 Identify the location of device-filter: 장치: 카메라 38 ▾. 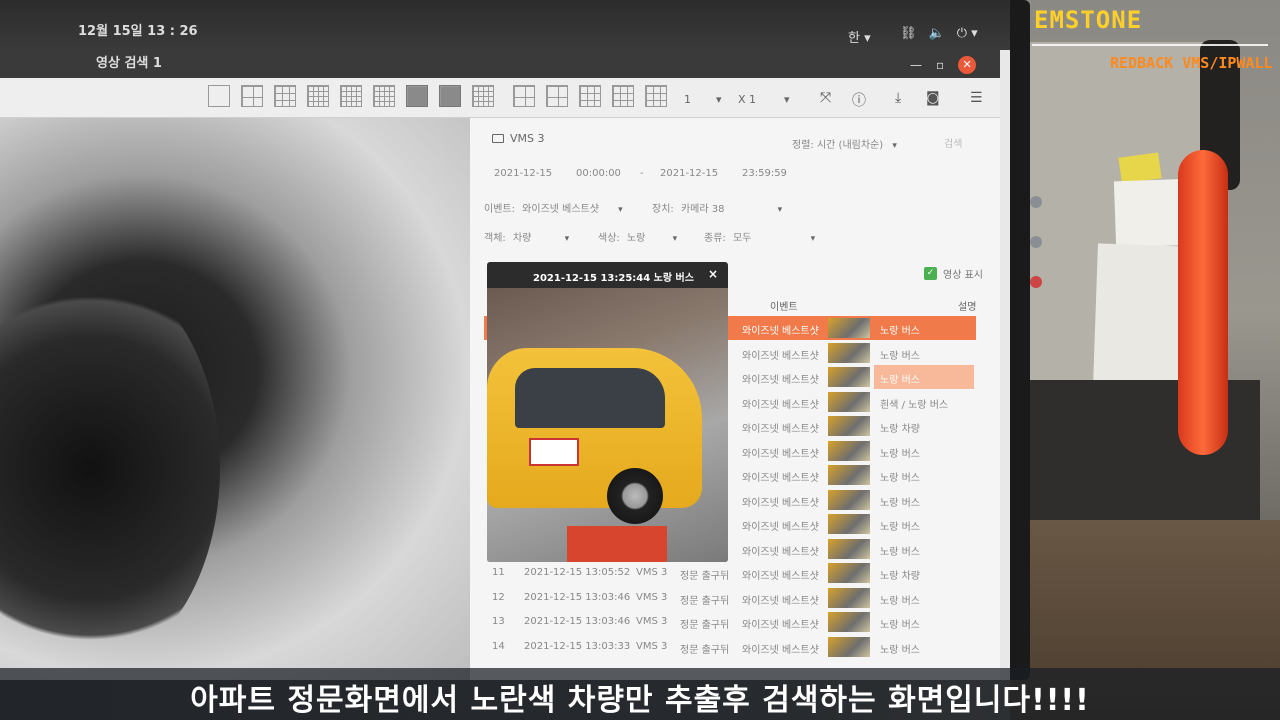
(717, 207).